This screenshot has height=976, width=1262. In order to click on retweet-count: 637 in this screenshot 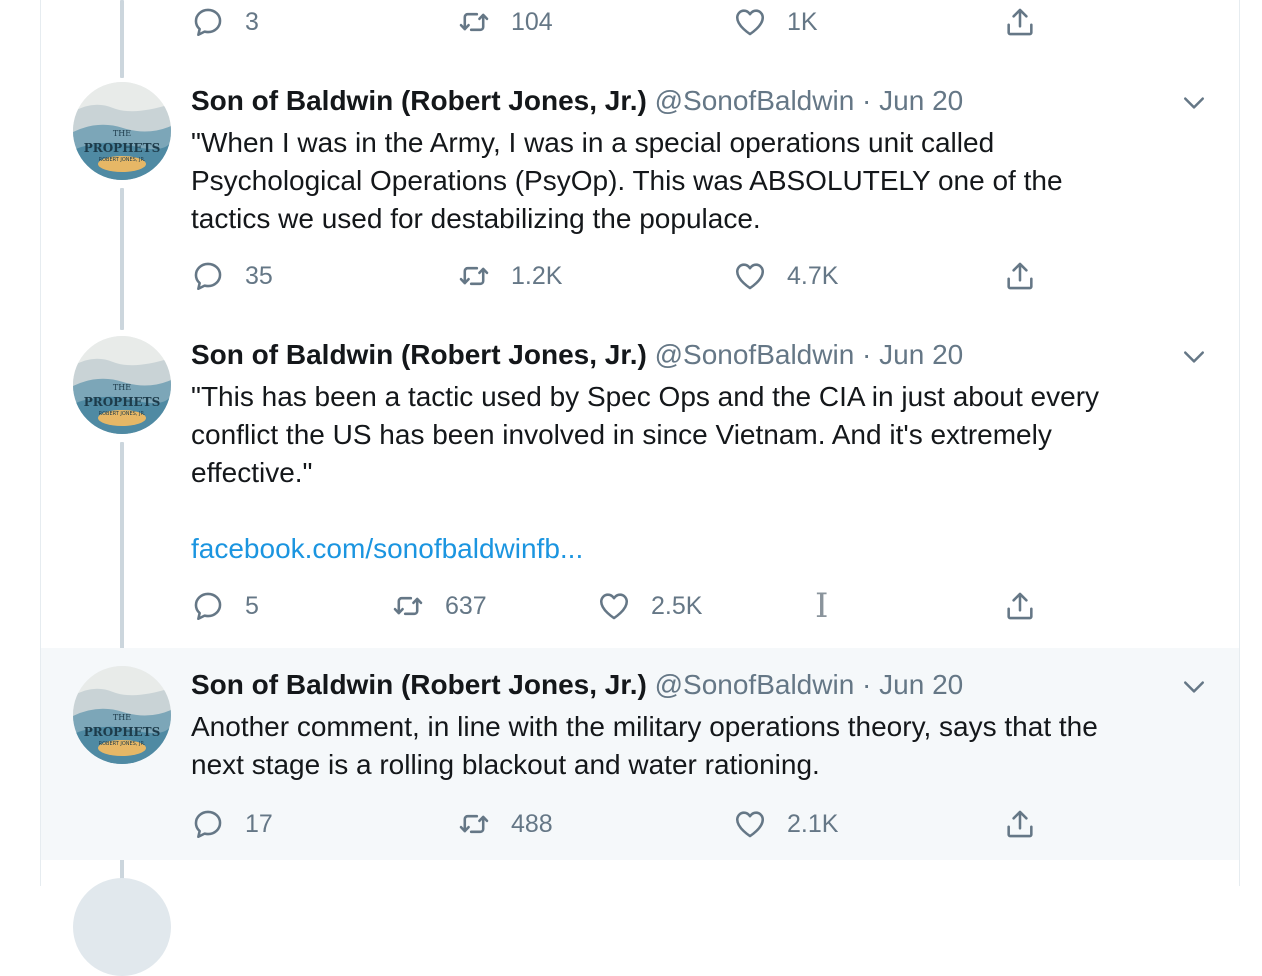, I will do `click(466, 605)`.